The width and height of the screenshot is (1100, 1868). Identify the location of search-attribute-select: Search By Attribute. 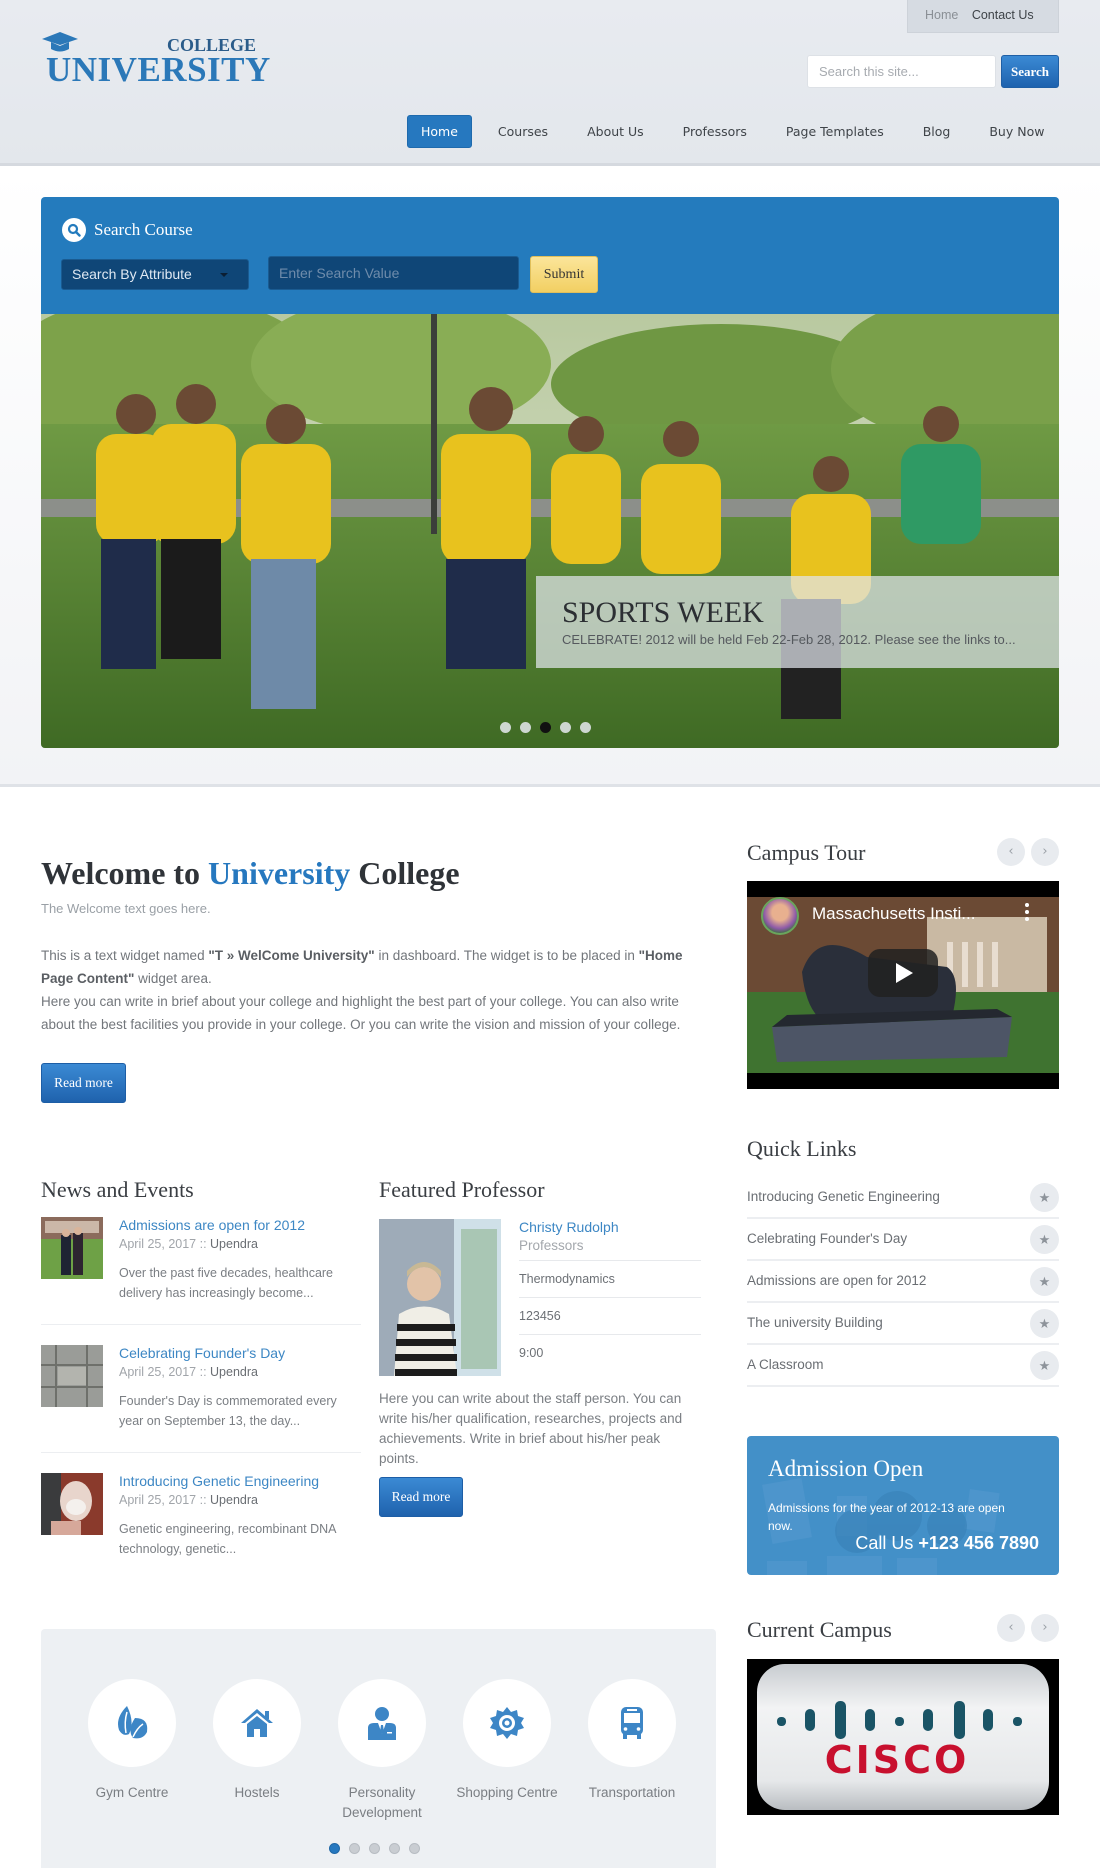
(155, 274).